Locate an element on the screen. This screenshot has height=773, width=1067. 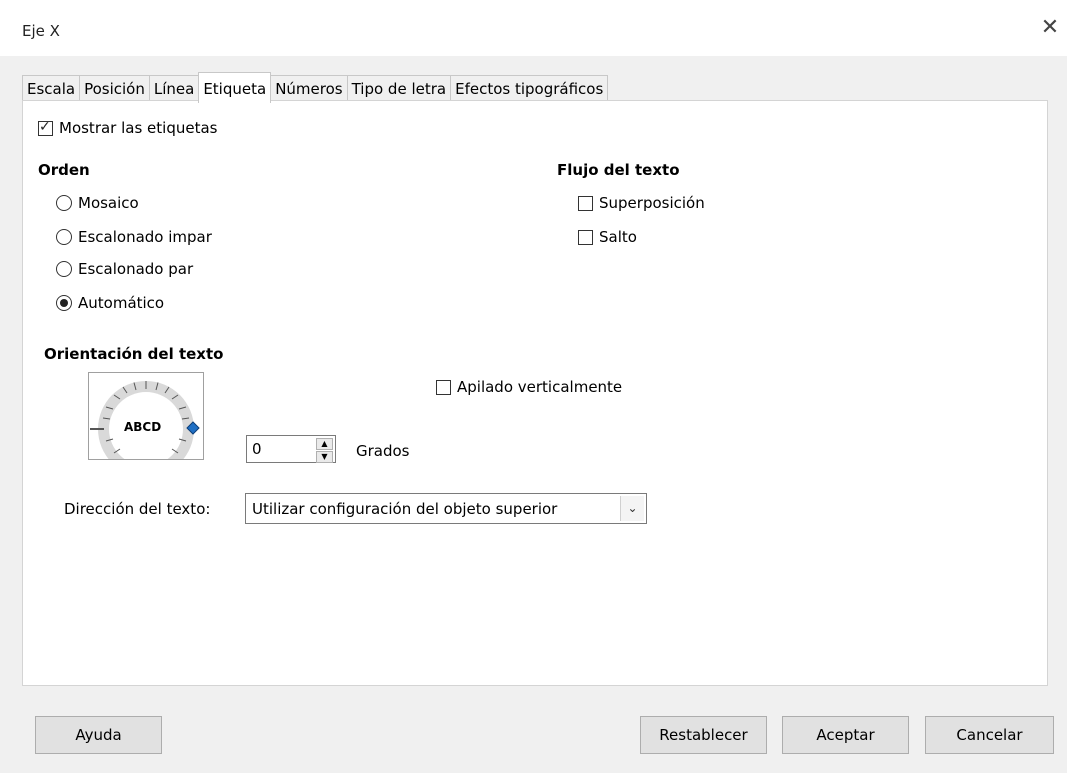
tab-efectos-tipograficos: Efectos tipográficos is located at coordinates (529, 88).